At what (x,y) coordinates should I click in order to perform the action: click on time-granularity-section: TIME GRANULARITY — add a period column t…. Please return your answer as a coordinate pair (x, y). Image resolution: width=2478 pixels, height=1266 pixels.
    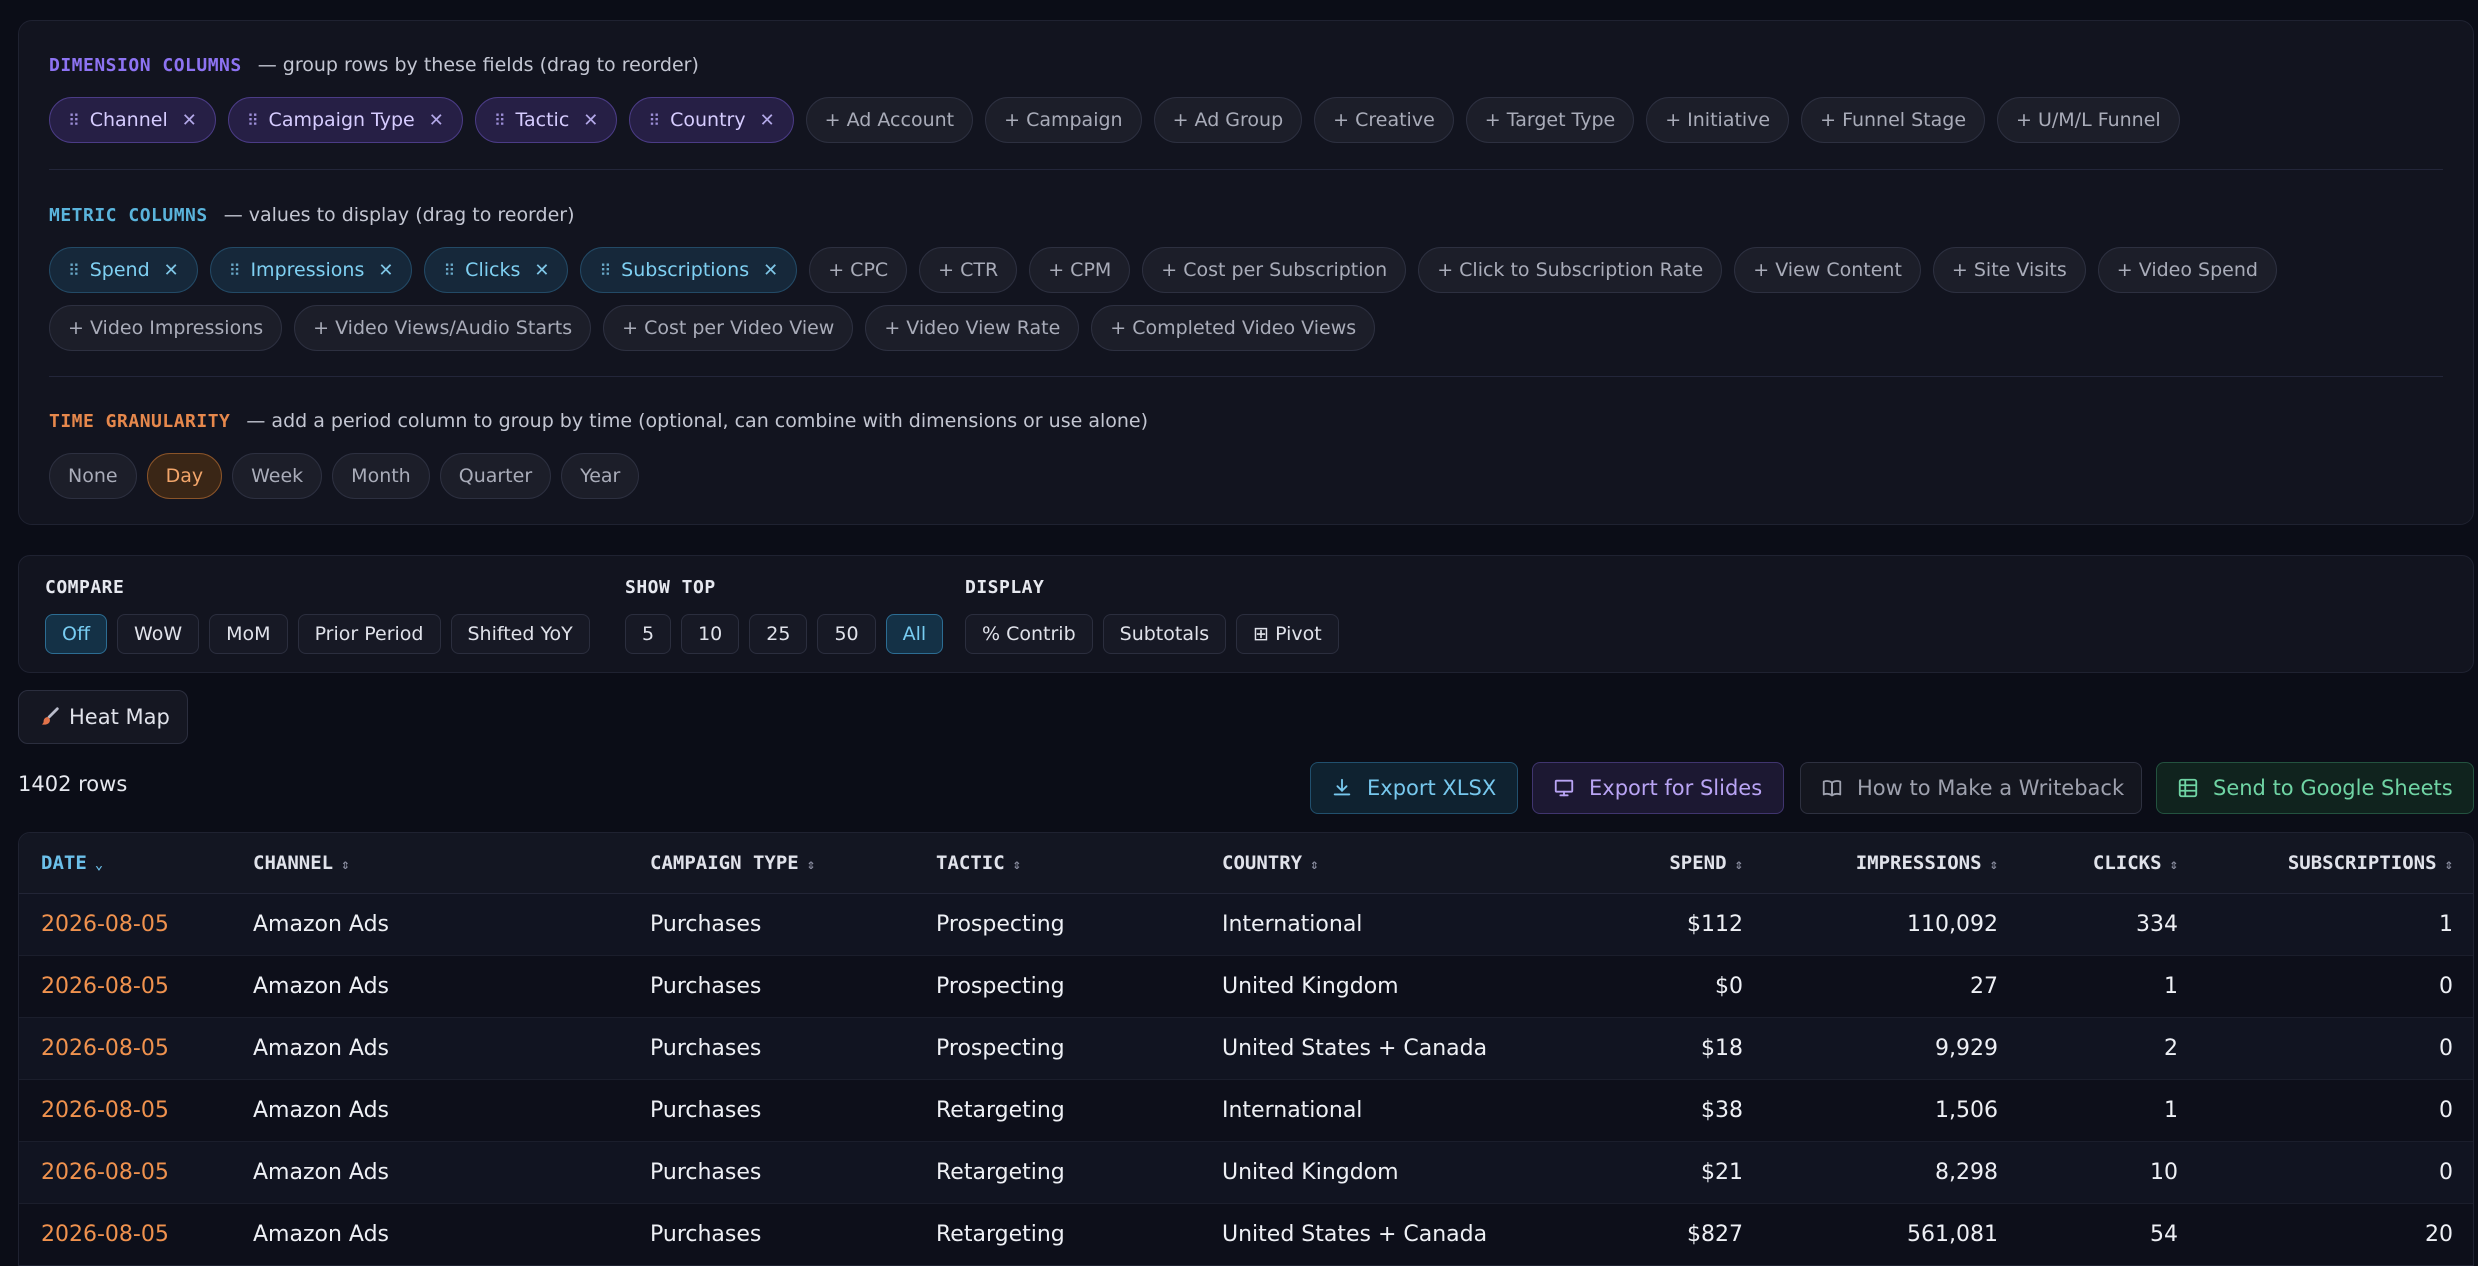
    Looking at the image, I should click on (1247, 453).